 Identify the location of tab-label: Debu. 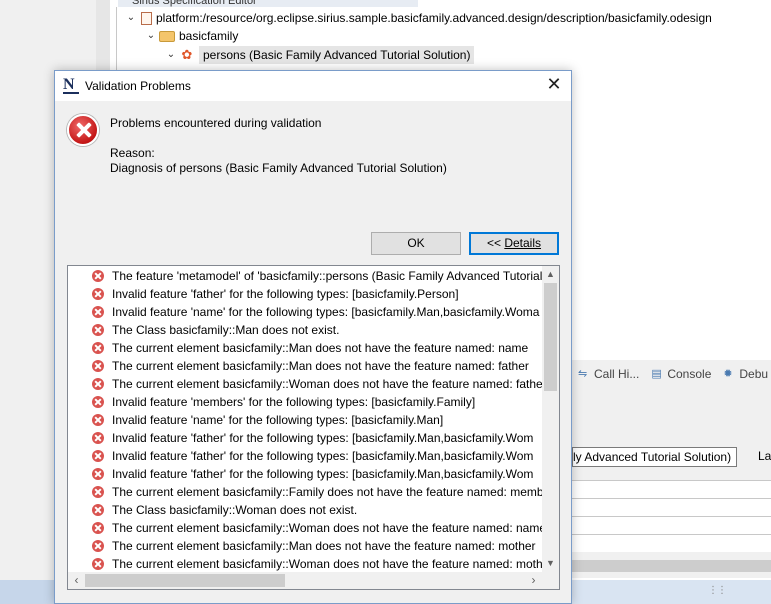
(754, 374).